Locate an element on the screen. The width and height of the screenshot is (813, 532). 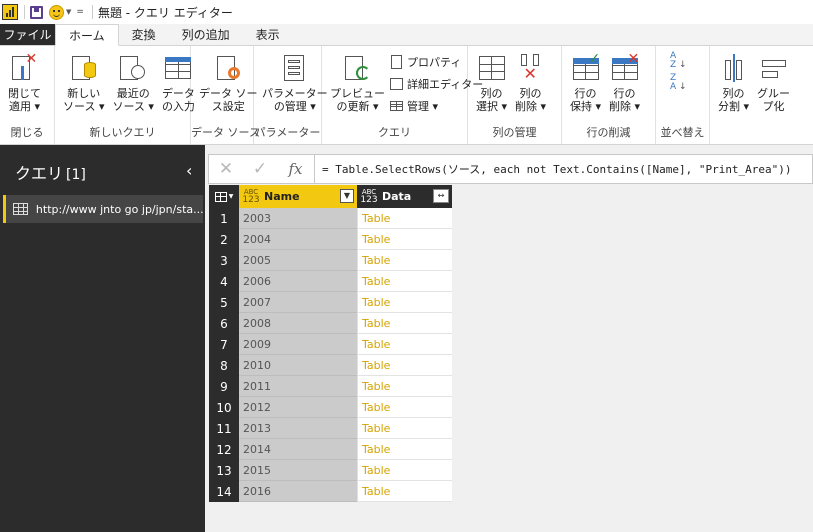
tab-file: ファイル is located at coordinates (27, 34).